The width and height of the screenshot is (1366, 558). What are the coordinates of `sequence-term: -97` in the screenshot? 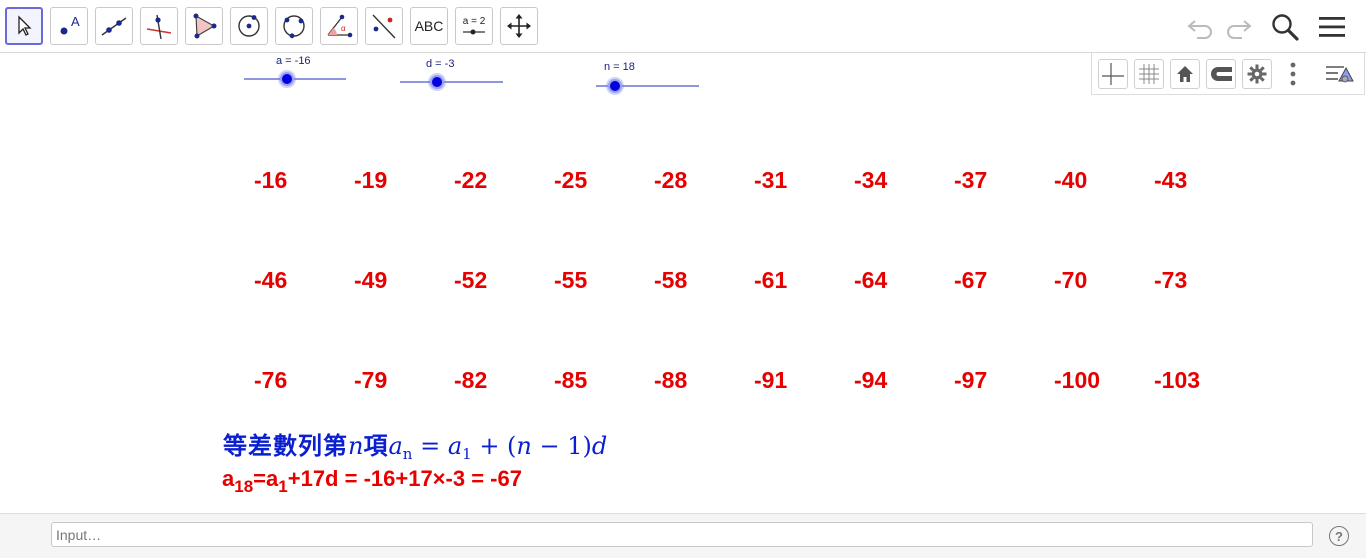 It's located at (971, 380).